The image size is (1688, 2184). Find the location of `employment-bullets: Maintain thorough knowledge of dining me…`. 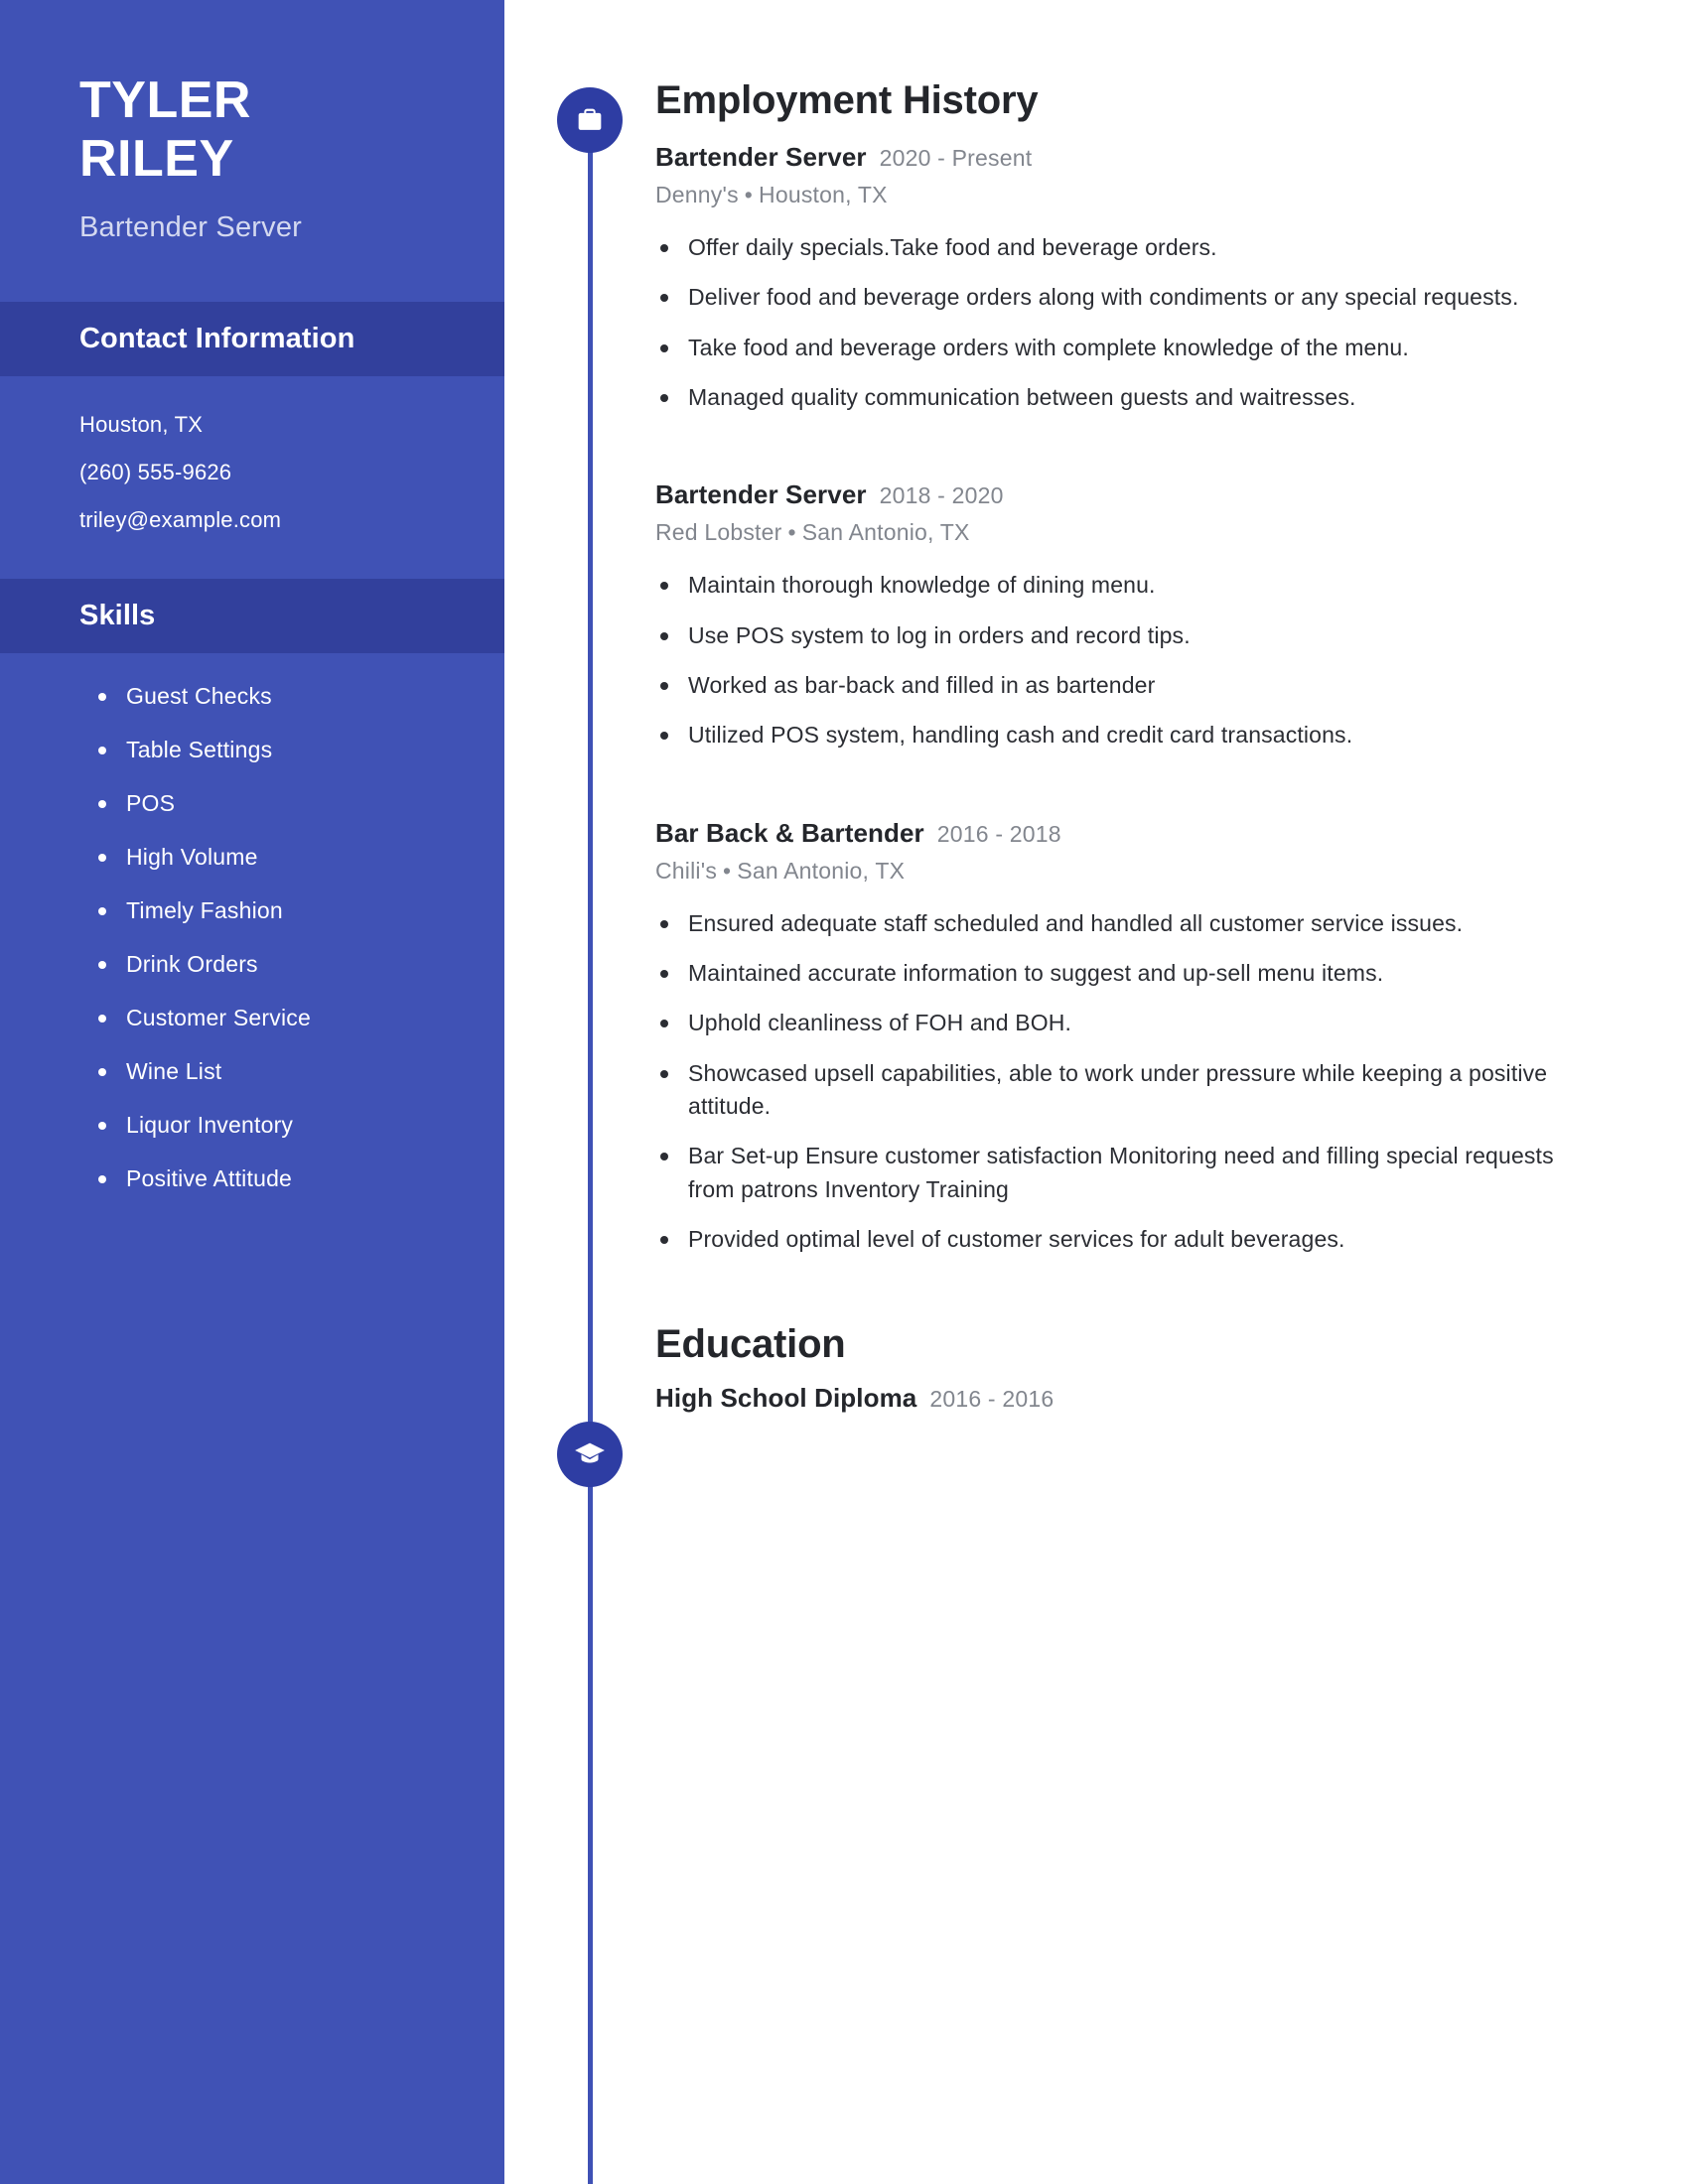

employment-bullets: Maintain thorough knowledge of dining me… is located at coordinates (1122, 660).